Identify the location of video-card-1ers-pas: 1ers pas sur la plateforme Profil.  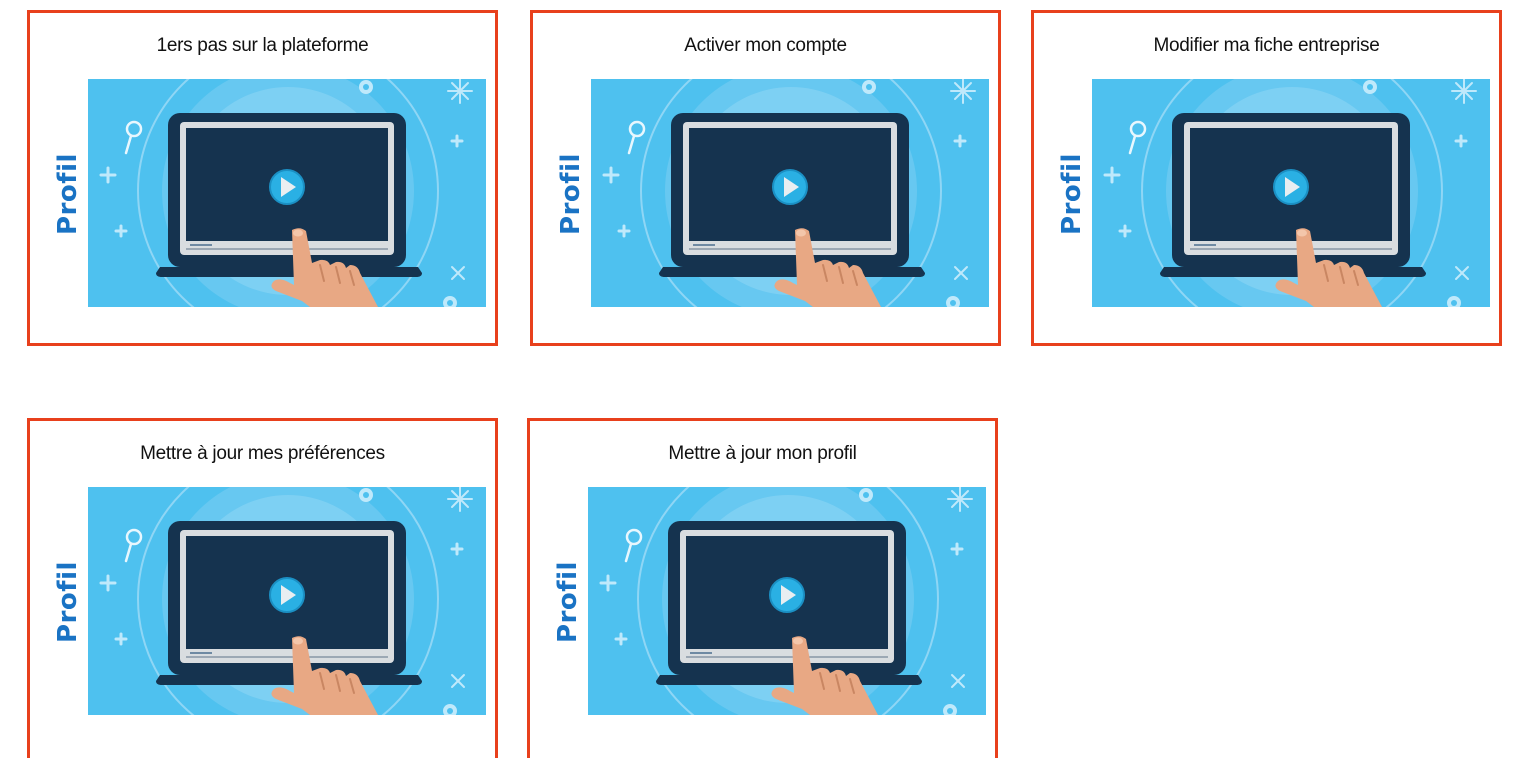
(262, 178).